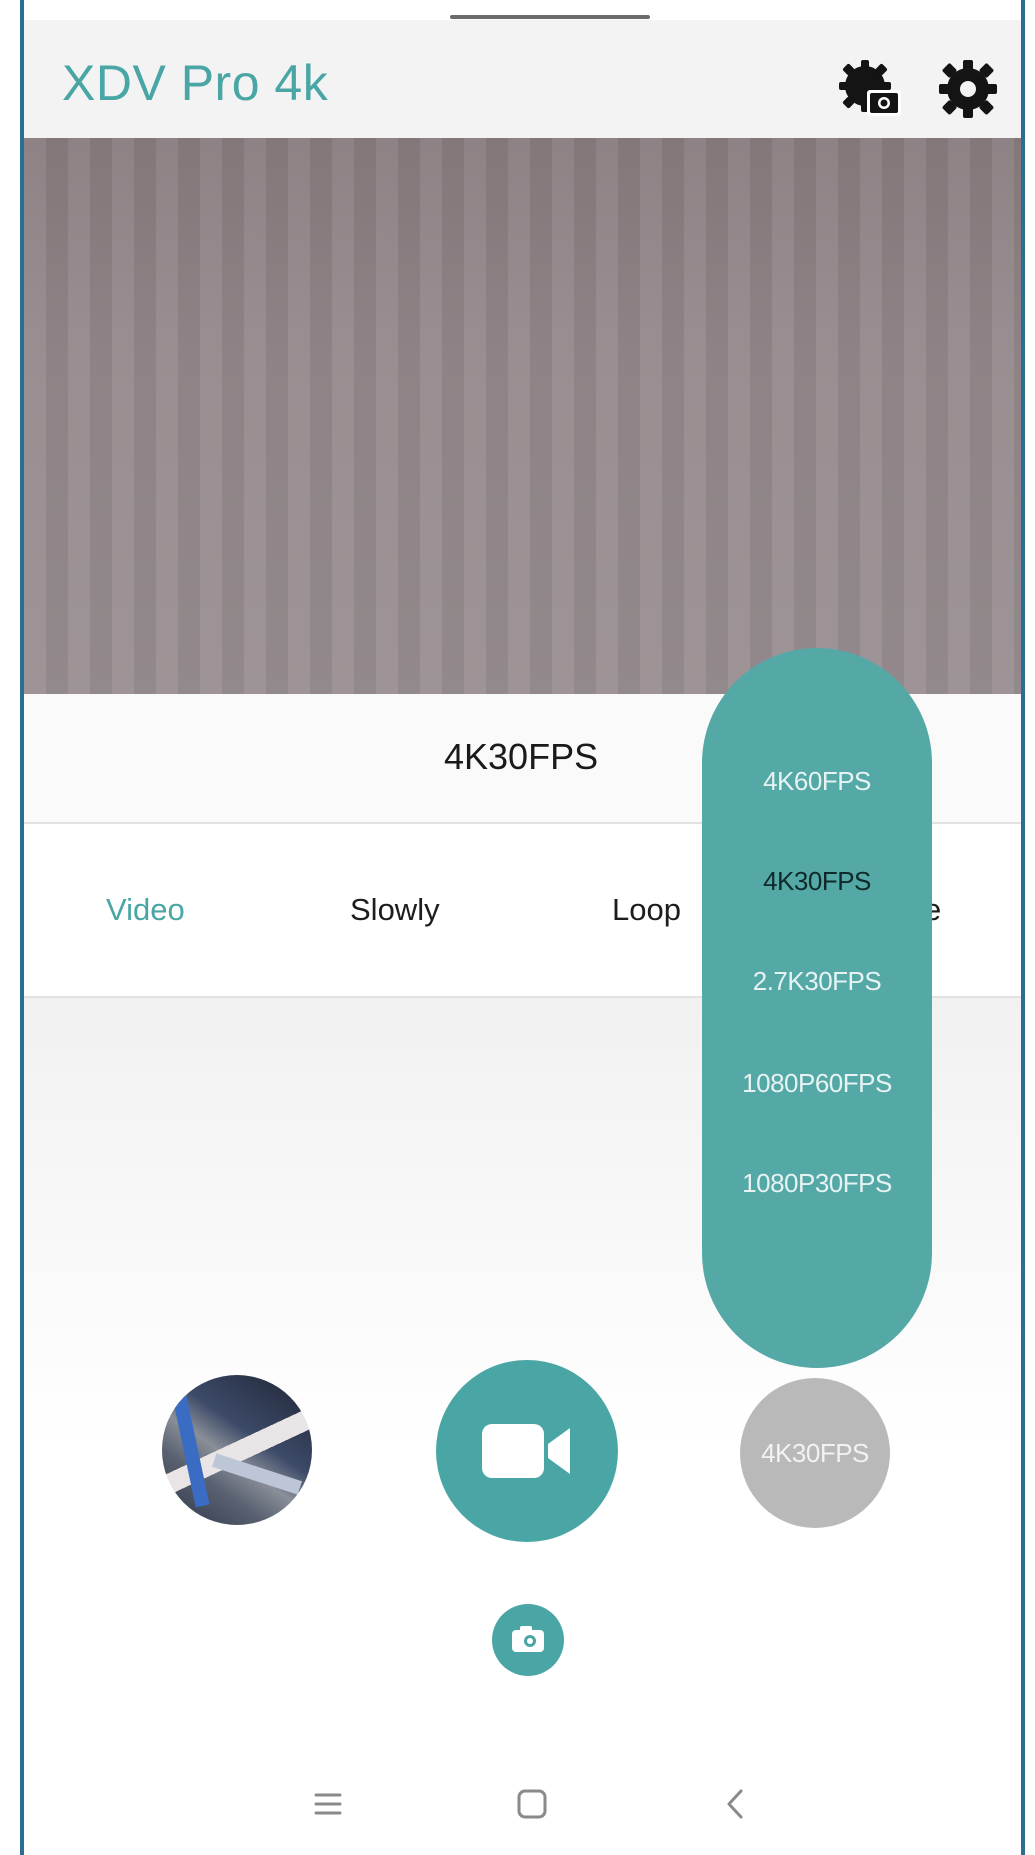 This screenshot has height=1855, width=1035. Describe the element at coordinates (328, 1804) in the screenshot. I see `menu-icon` at that location.